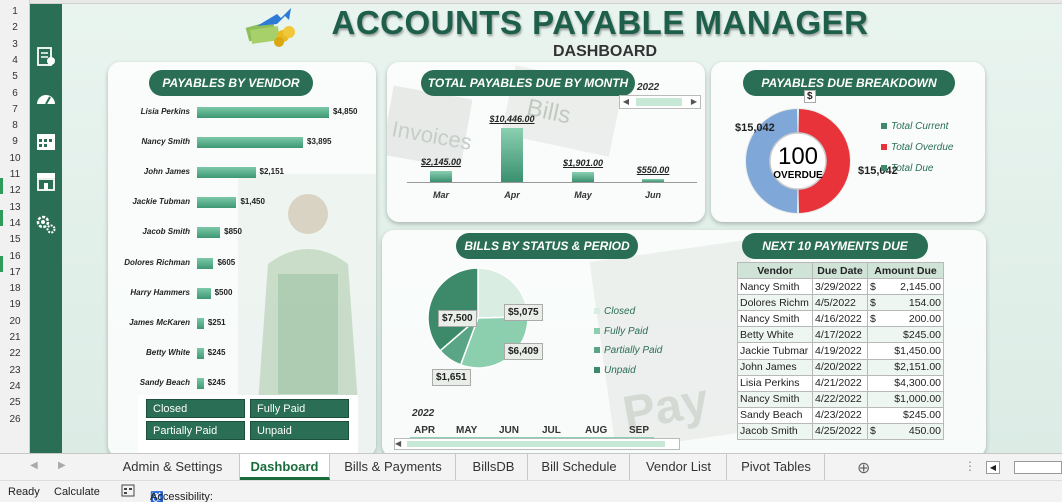  What do you see at coordinates (694, 102) in the screenshot?
I see `scroll-right-icon: ▶` at bounding box center [694, 102].